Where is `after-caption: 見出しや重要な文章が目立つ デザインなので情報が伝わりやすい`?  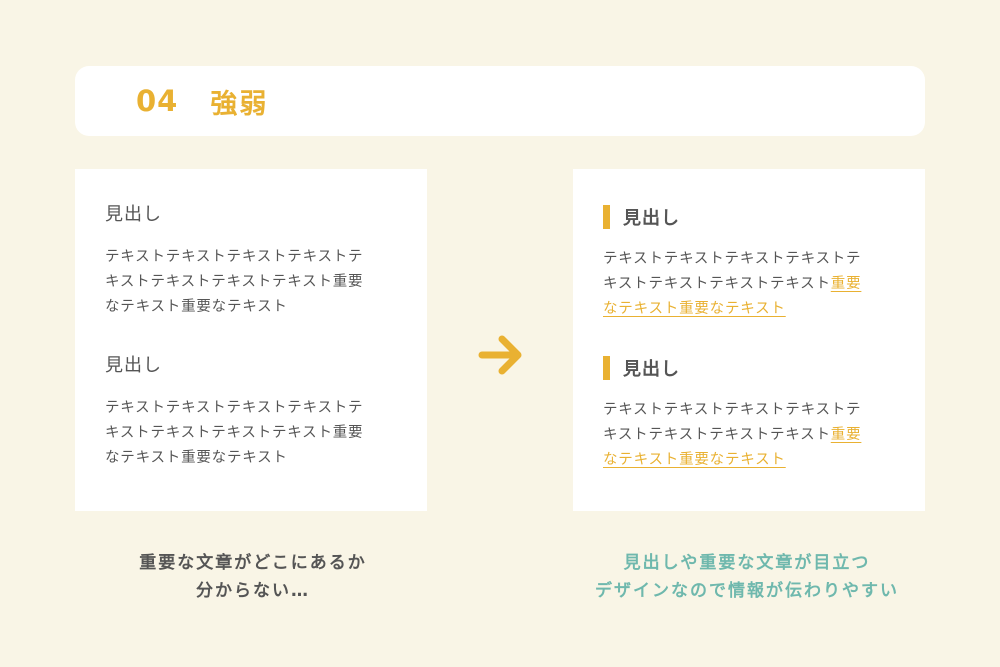 after-caption: 見出しや重要な文章が目立つ デザインなので情報が伝わりやすい is located at coordinates (747, 577).